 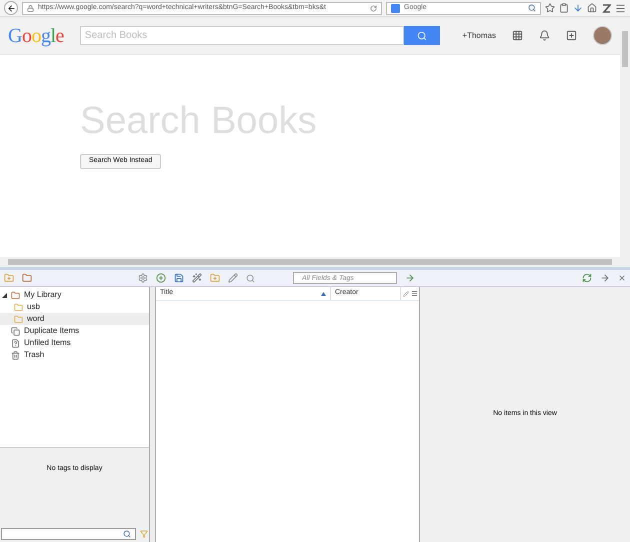 I want to click on user-link: +Thomas, so click(x=479, y=36).